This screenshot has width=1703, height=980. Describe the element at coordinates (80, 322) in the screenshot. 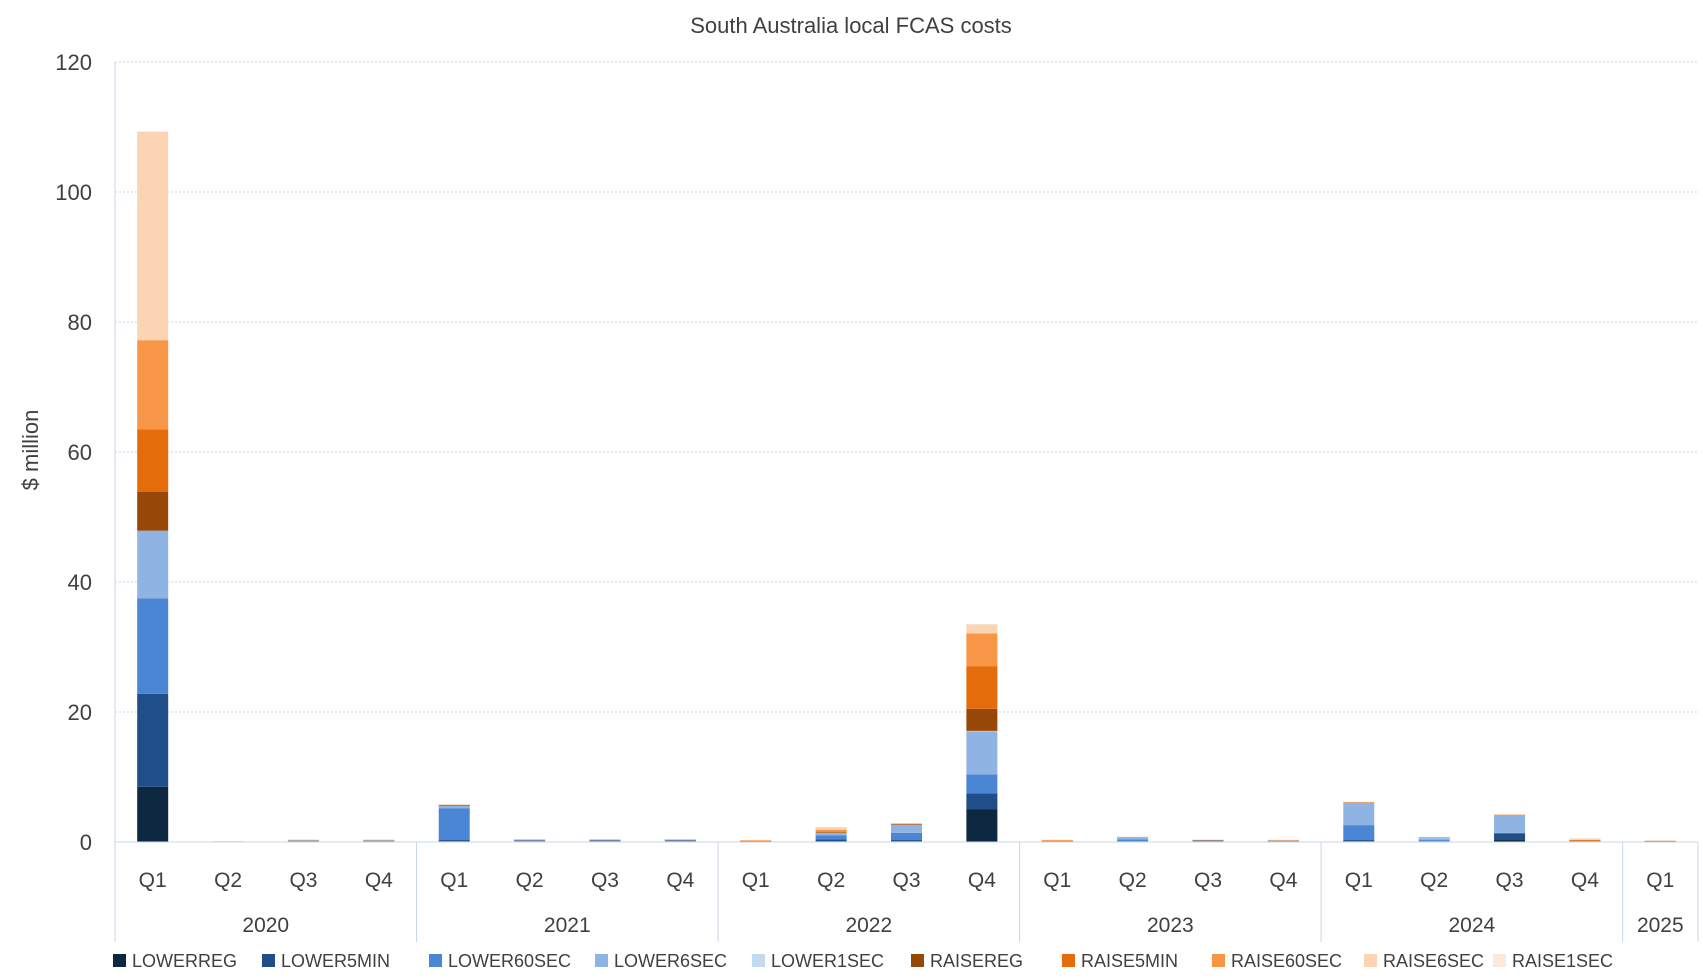

I see `y-tick-label: 80` at that location.